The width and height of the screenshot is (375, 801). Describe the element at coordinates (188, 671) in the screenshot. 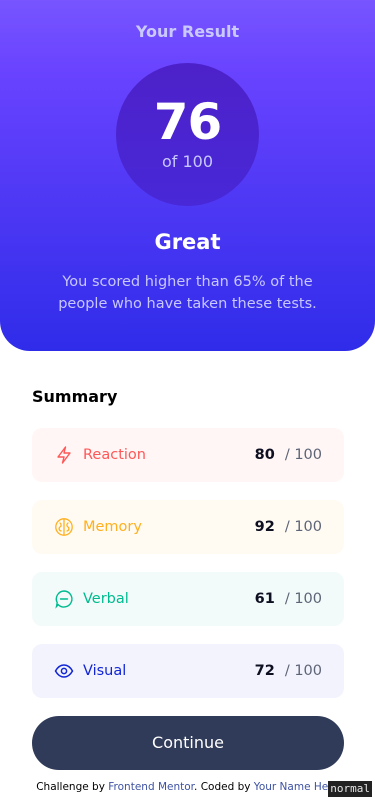

I see `summary-item-visual: Visual 72 / 100` at that location.